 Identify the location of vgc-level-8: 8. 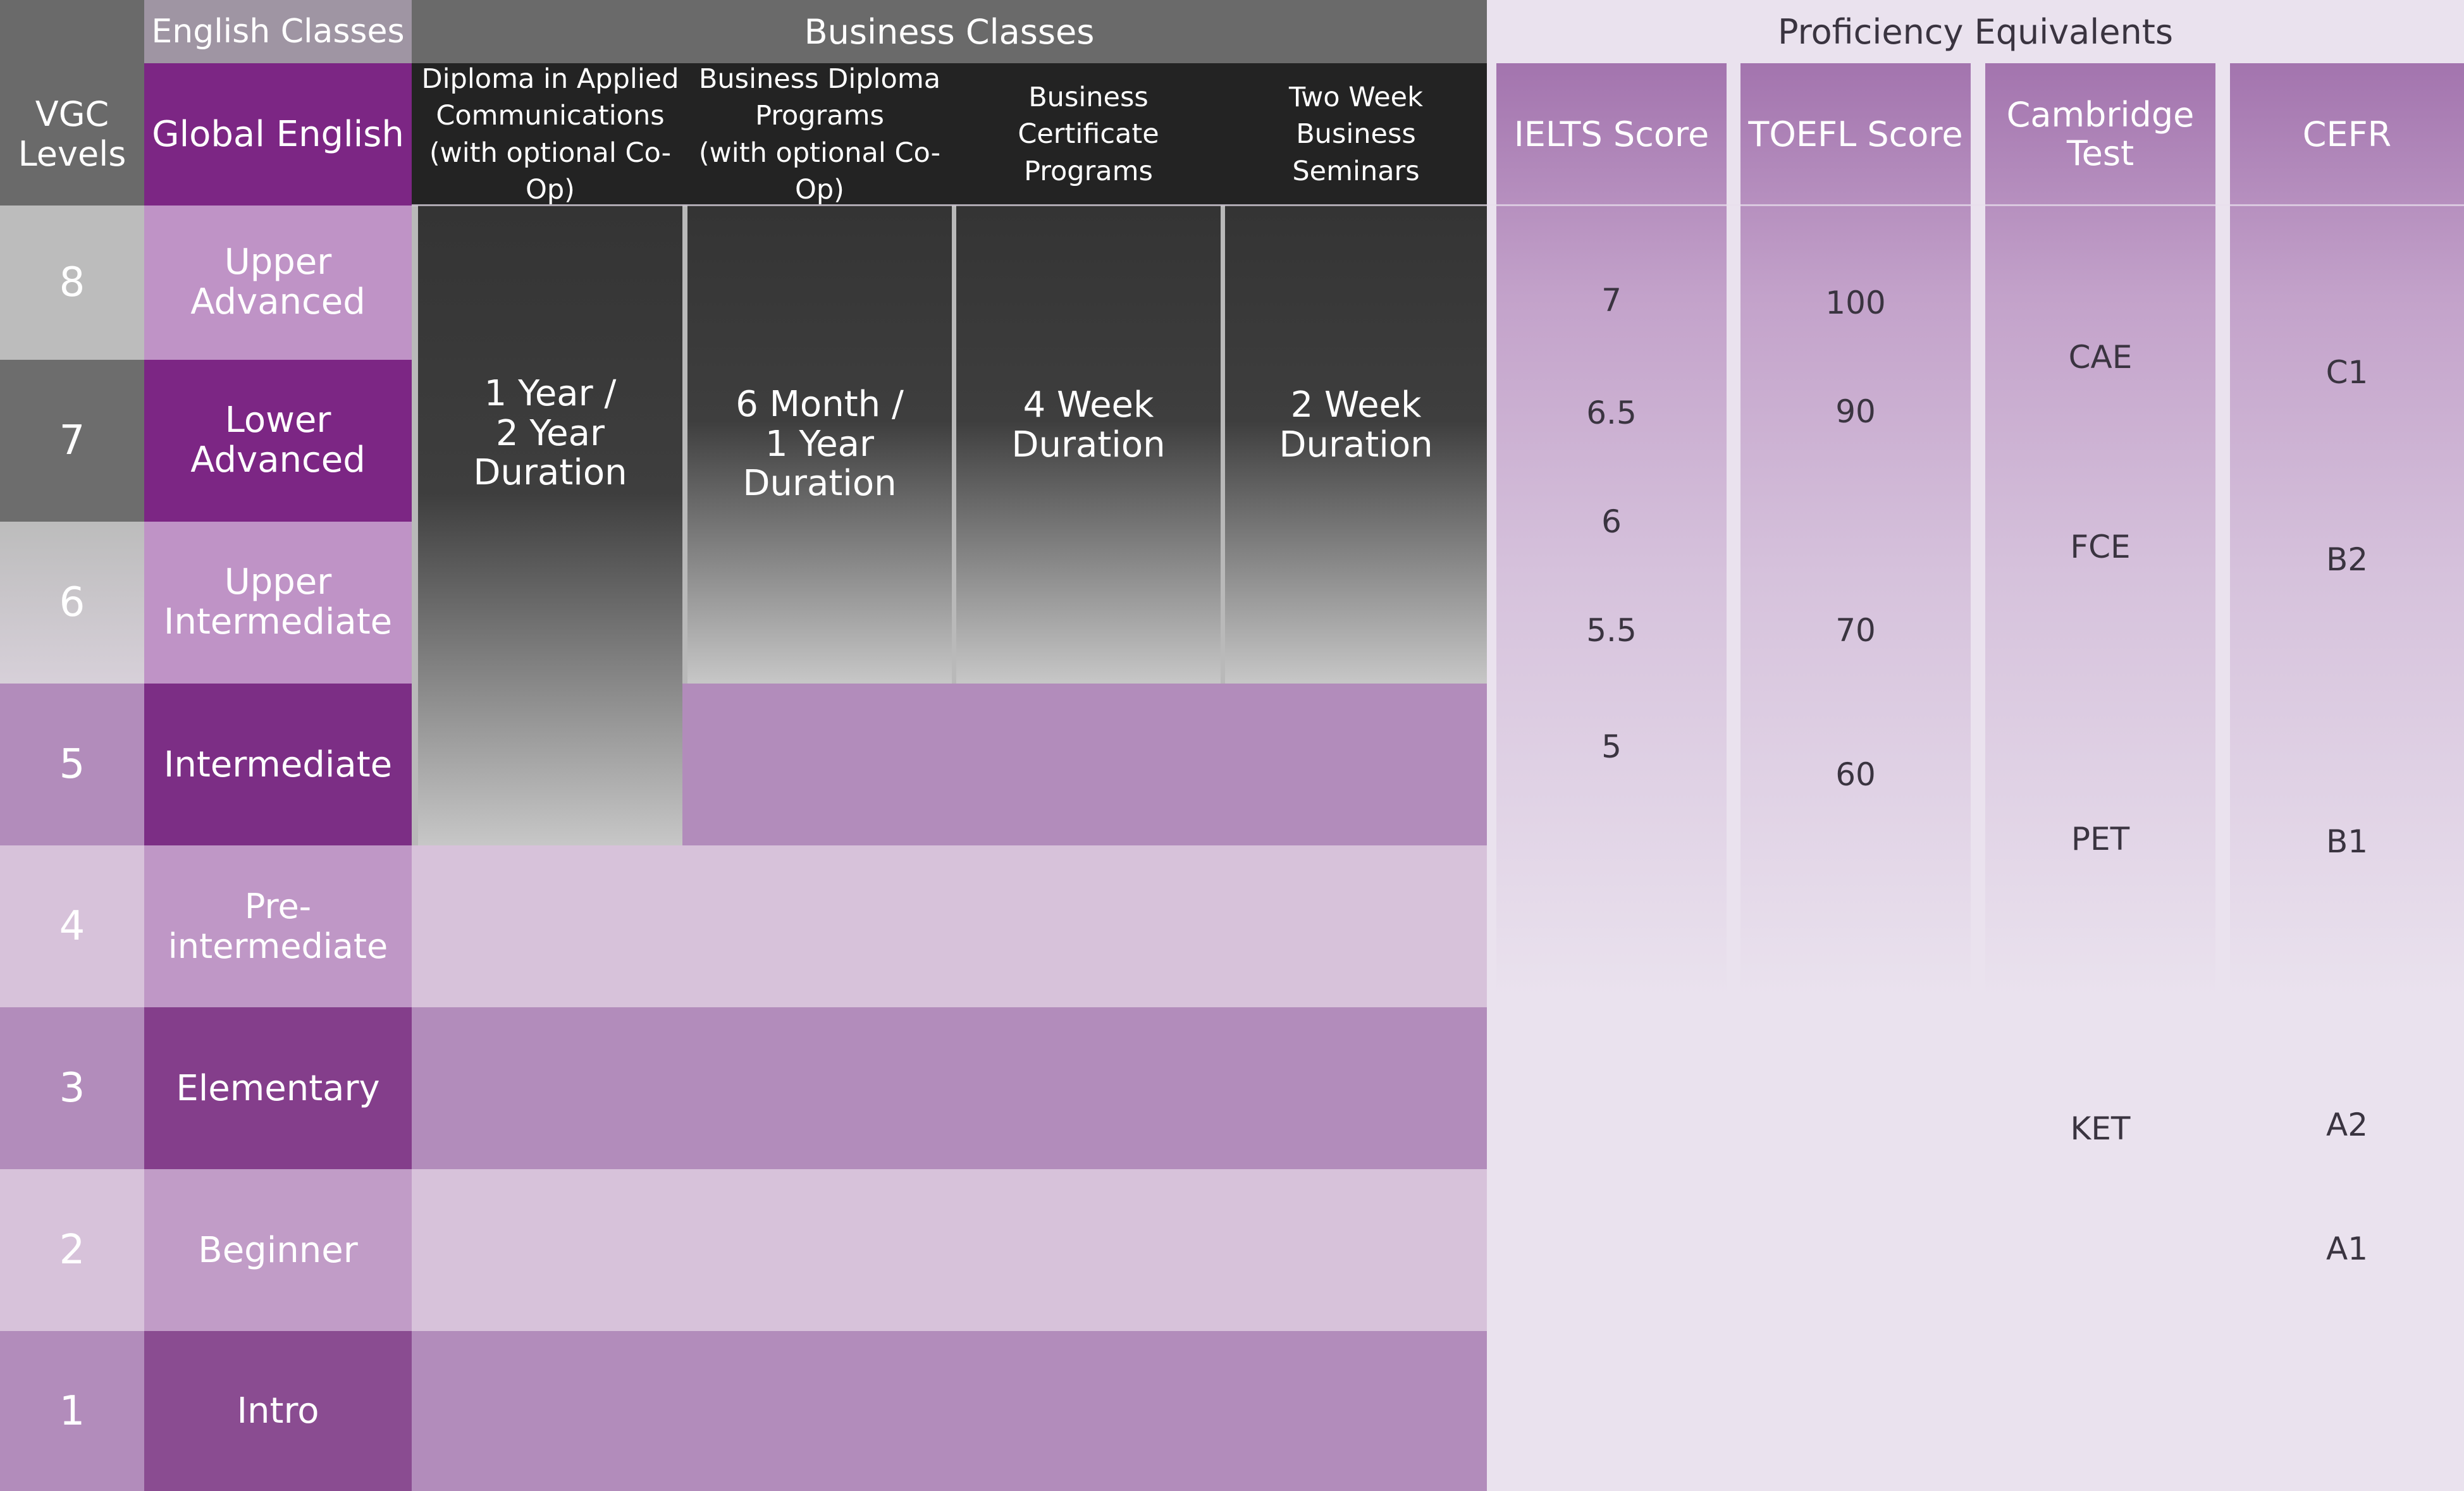
(72, 283).